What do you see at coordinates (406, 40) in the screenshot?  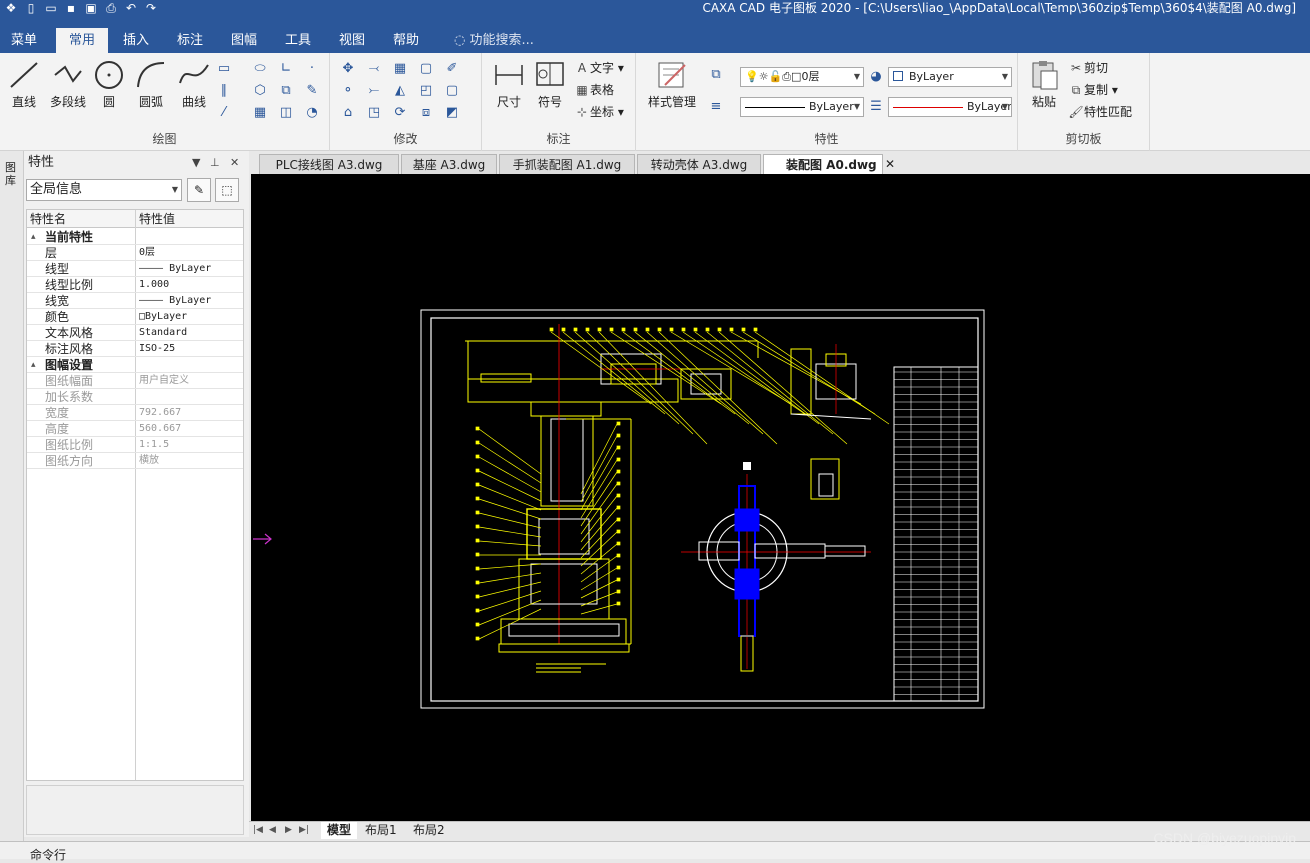 I see `tab-help: 帮助` at bounding box center [406, 40].